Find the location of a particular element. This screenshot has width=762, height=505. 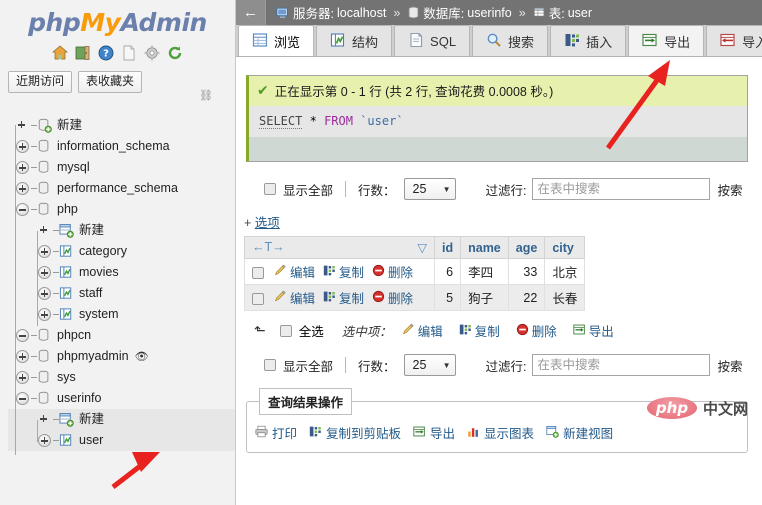

logout-icon is located at coordinates (83, 53).